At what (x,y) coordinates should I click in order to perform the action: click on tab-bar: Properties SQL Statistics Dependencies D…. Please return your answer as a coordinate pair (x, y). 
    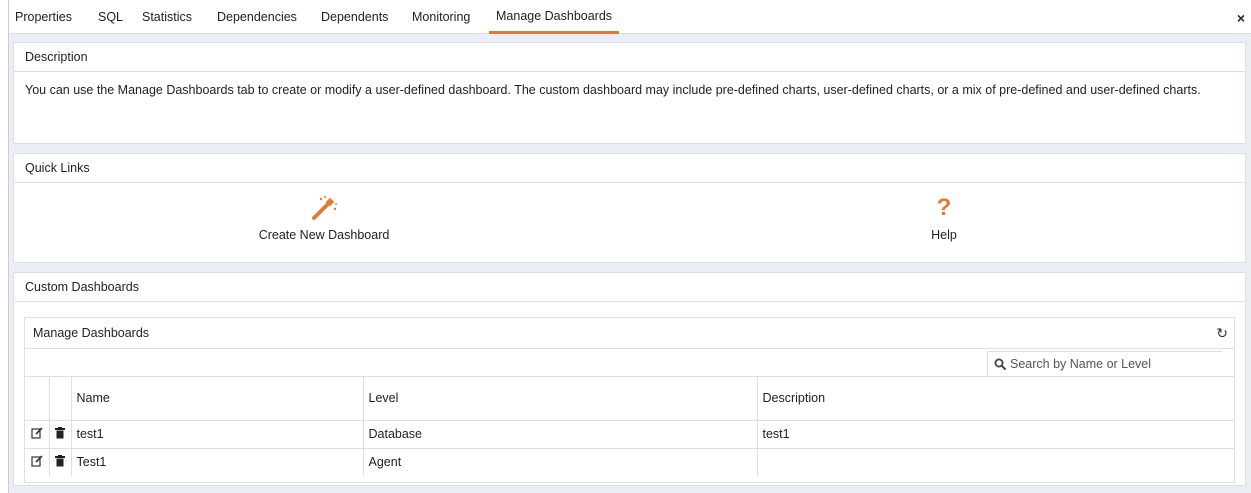
    Looking at the image, I should click on (630, 17).